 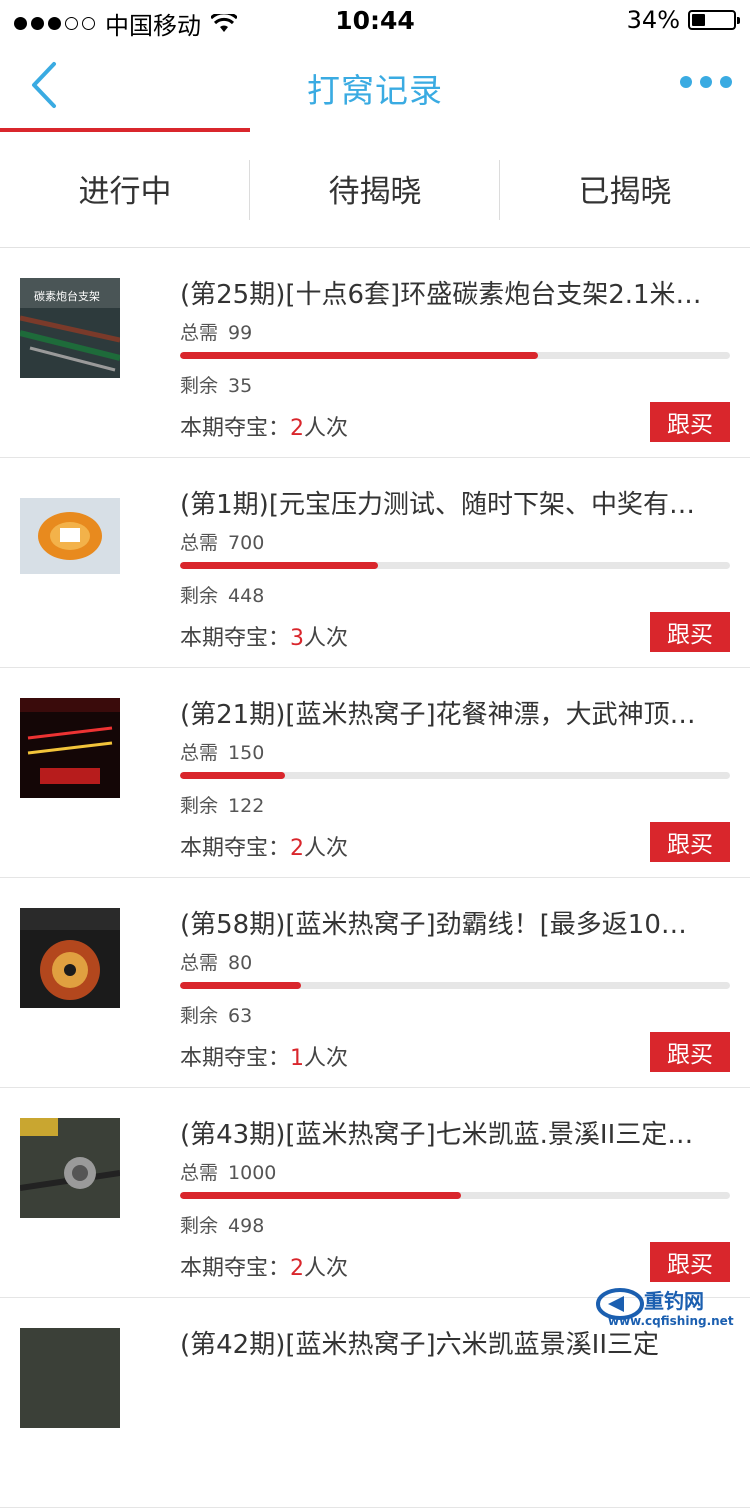 I want to click on remain-row: 剩余 448, so click(x=222, y=594).